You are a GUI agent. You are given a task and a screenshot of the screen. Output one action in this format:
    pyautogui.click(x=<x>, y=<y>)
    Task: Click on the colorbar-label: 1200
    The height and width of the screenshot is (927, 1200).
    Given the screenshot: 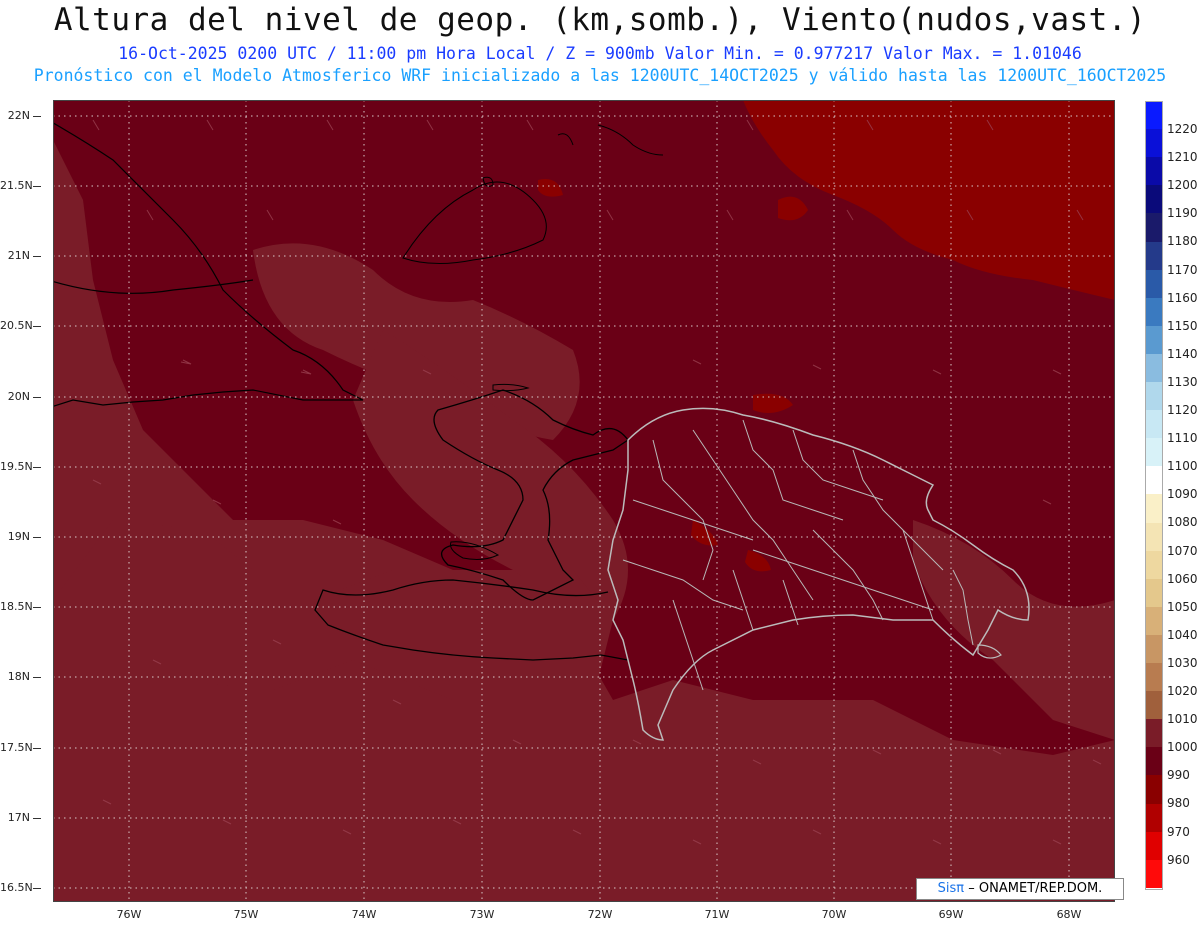 What is the action you would take?
    pyautogui.click(x=1182, y=185)
    